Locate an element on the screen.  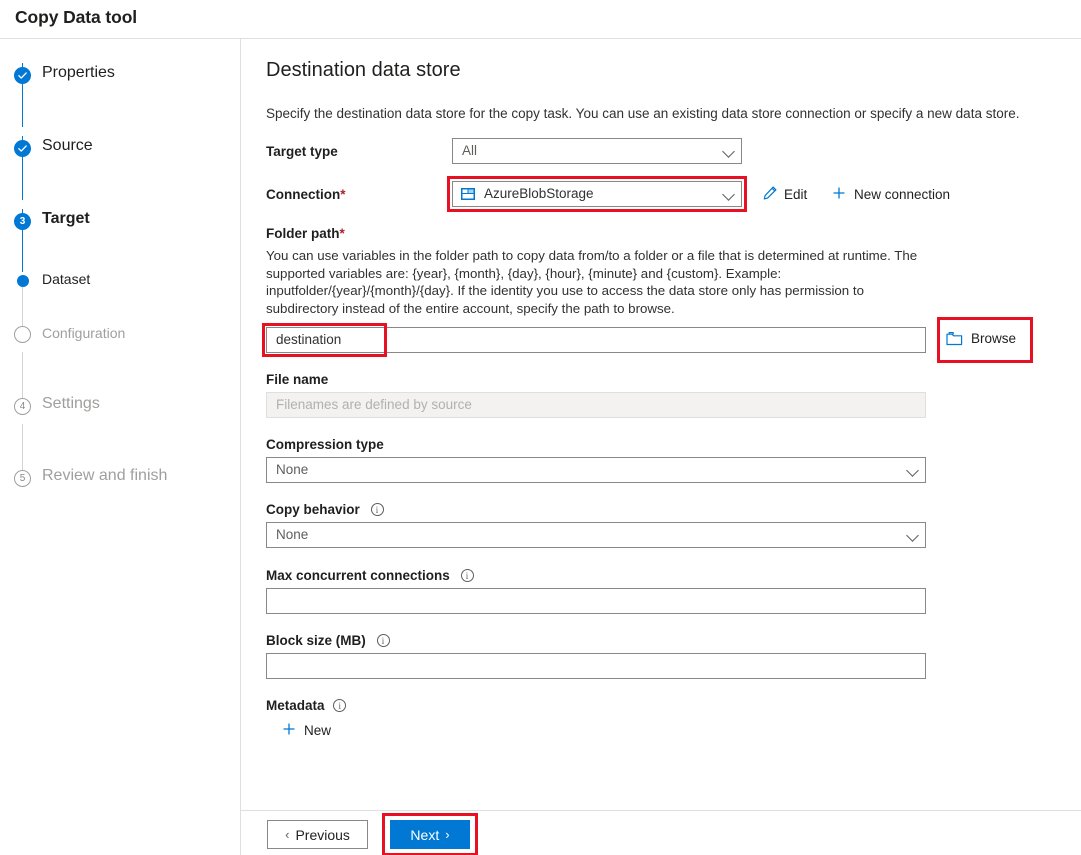
sidebar-step-label: Target is located at coordinates (66, 218).